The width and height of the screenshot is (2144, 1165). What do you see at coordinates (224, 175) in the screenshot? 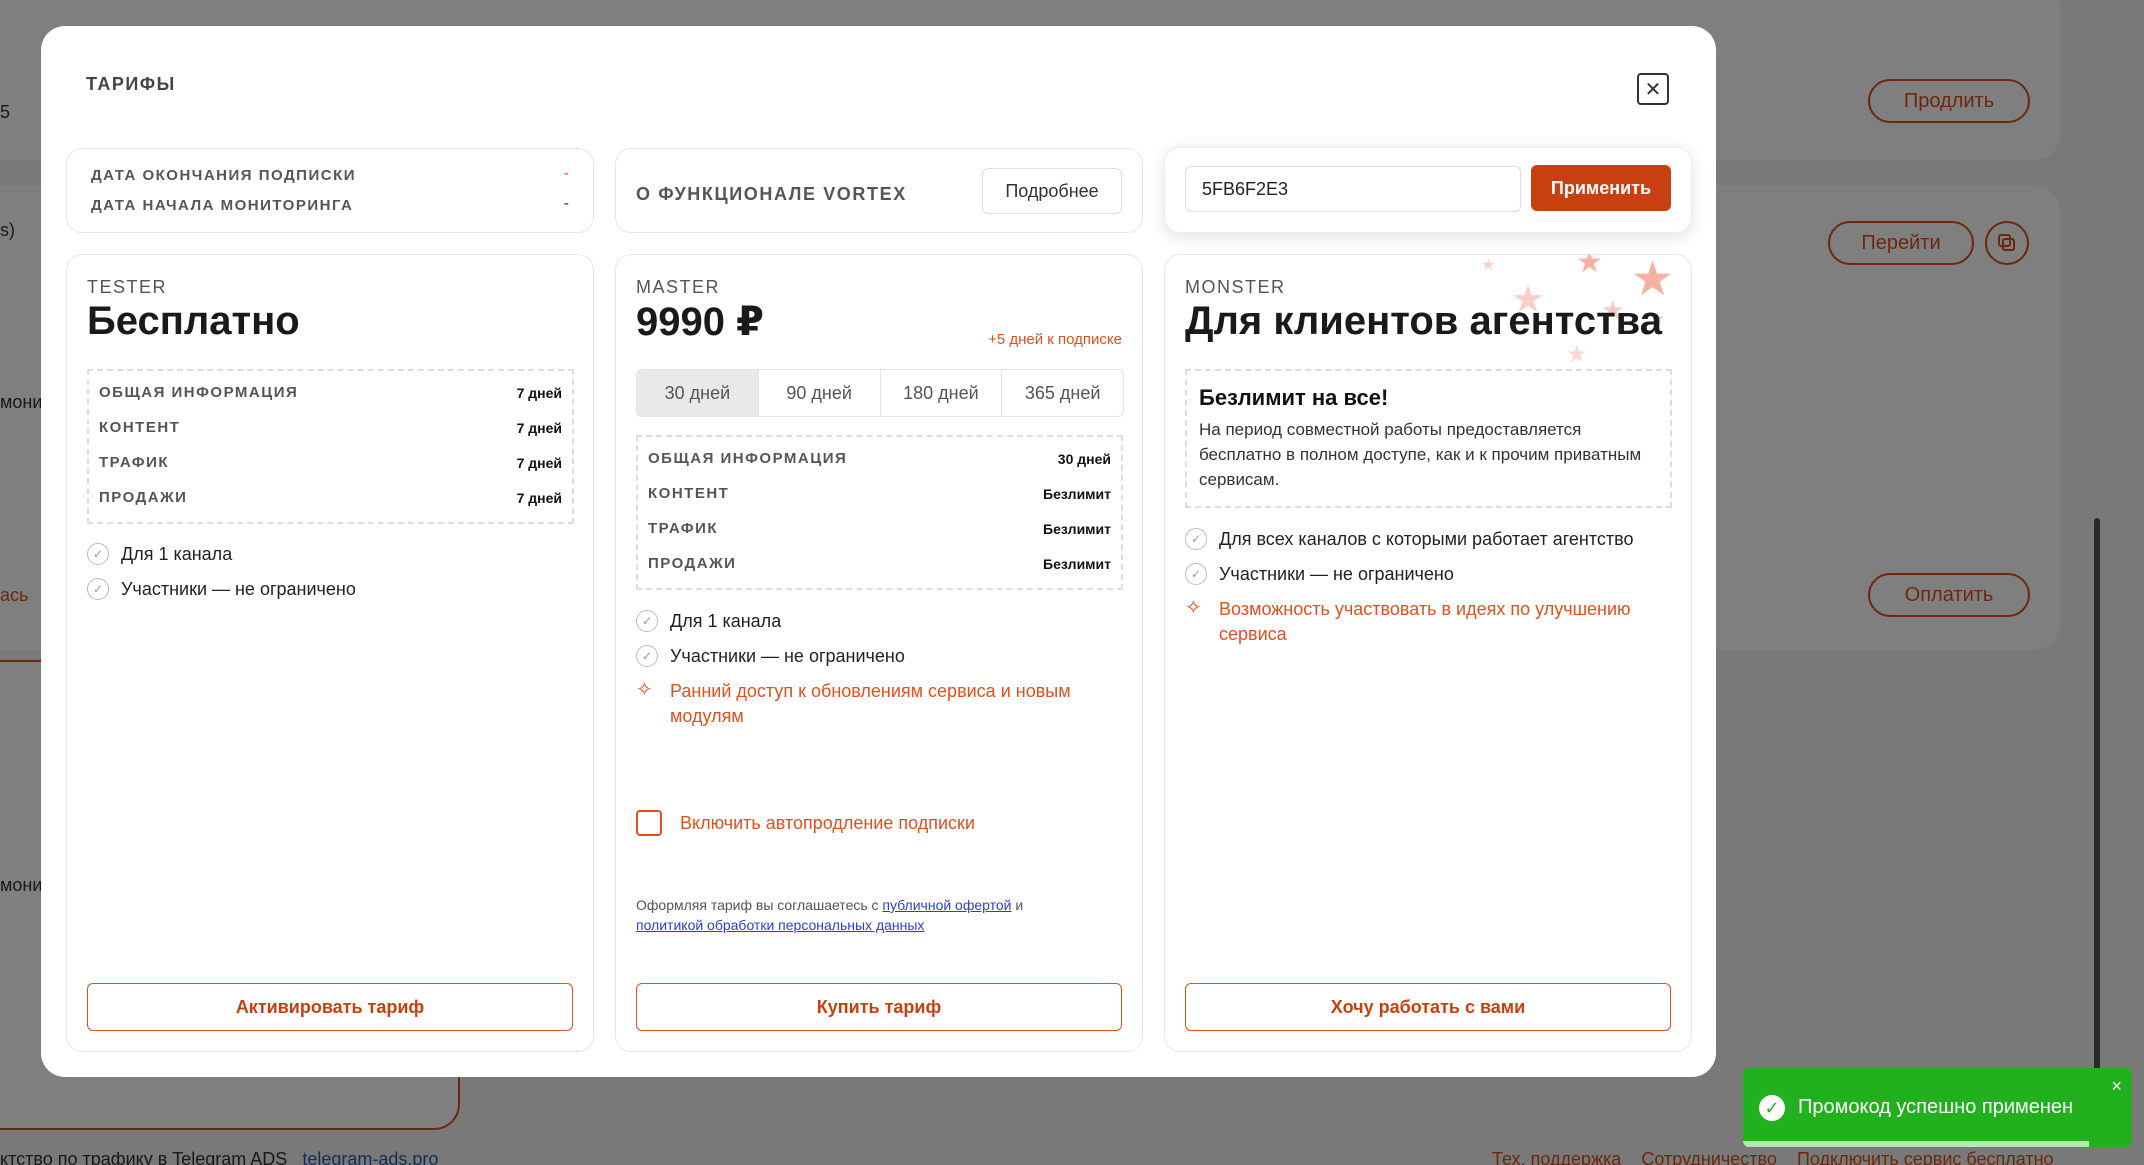
I see `subscription-end-label: ДАТА ОКОНЧАНИЯ ПОДПИСКИ` at bounding box center [224, 175].